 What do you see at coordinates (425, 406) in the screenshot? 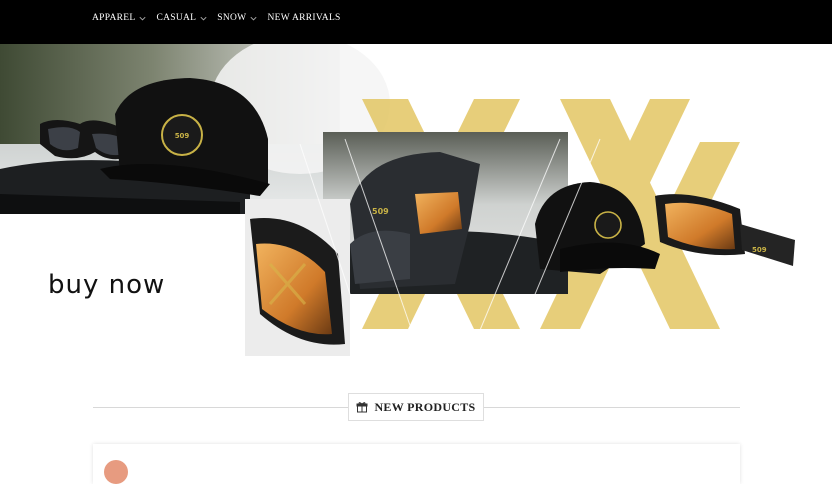
I see `section-title: NEW PRODUCTS` at bounding box center [425, 406].